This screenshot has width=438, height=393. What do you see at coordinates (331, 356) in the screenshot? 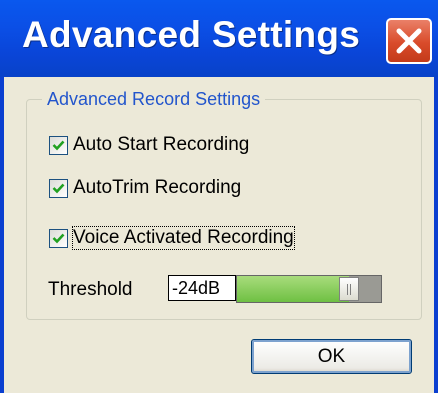
I see `ok-button: OK` at bounding box center [331, 356].